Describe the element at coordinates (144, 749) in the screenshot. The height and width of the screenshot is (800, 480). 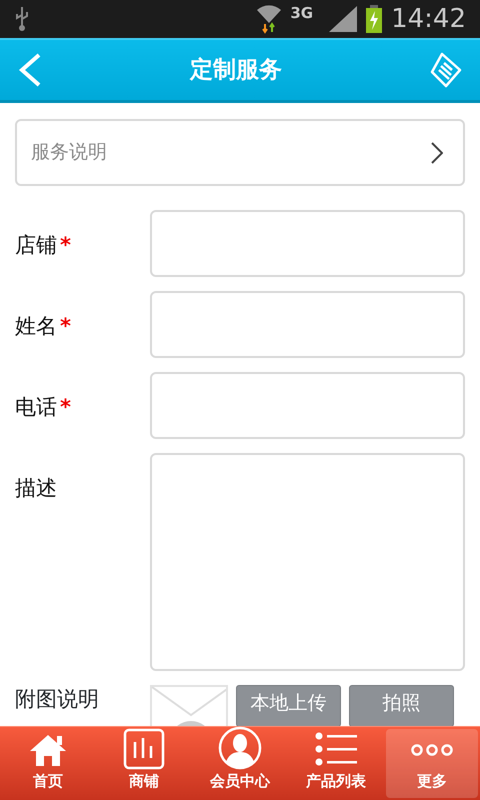
I see `bar-chart-icon` at that location.